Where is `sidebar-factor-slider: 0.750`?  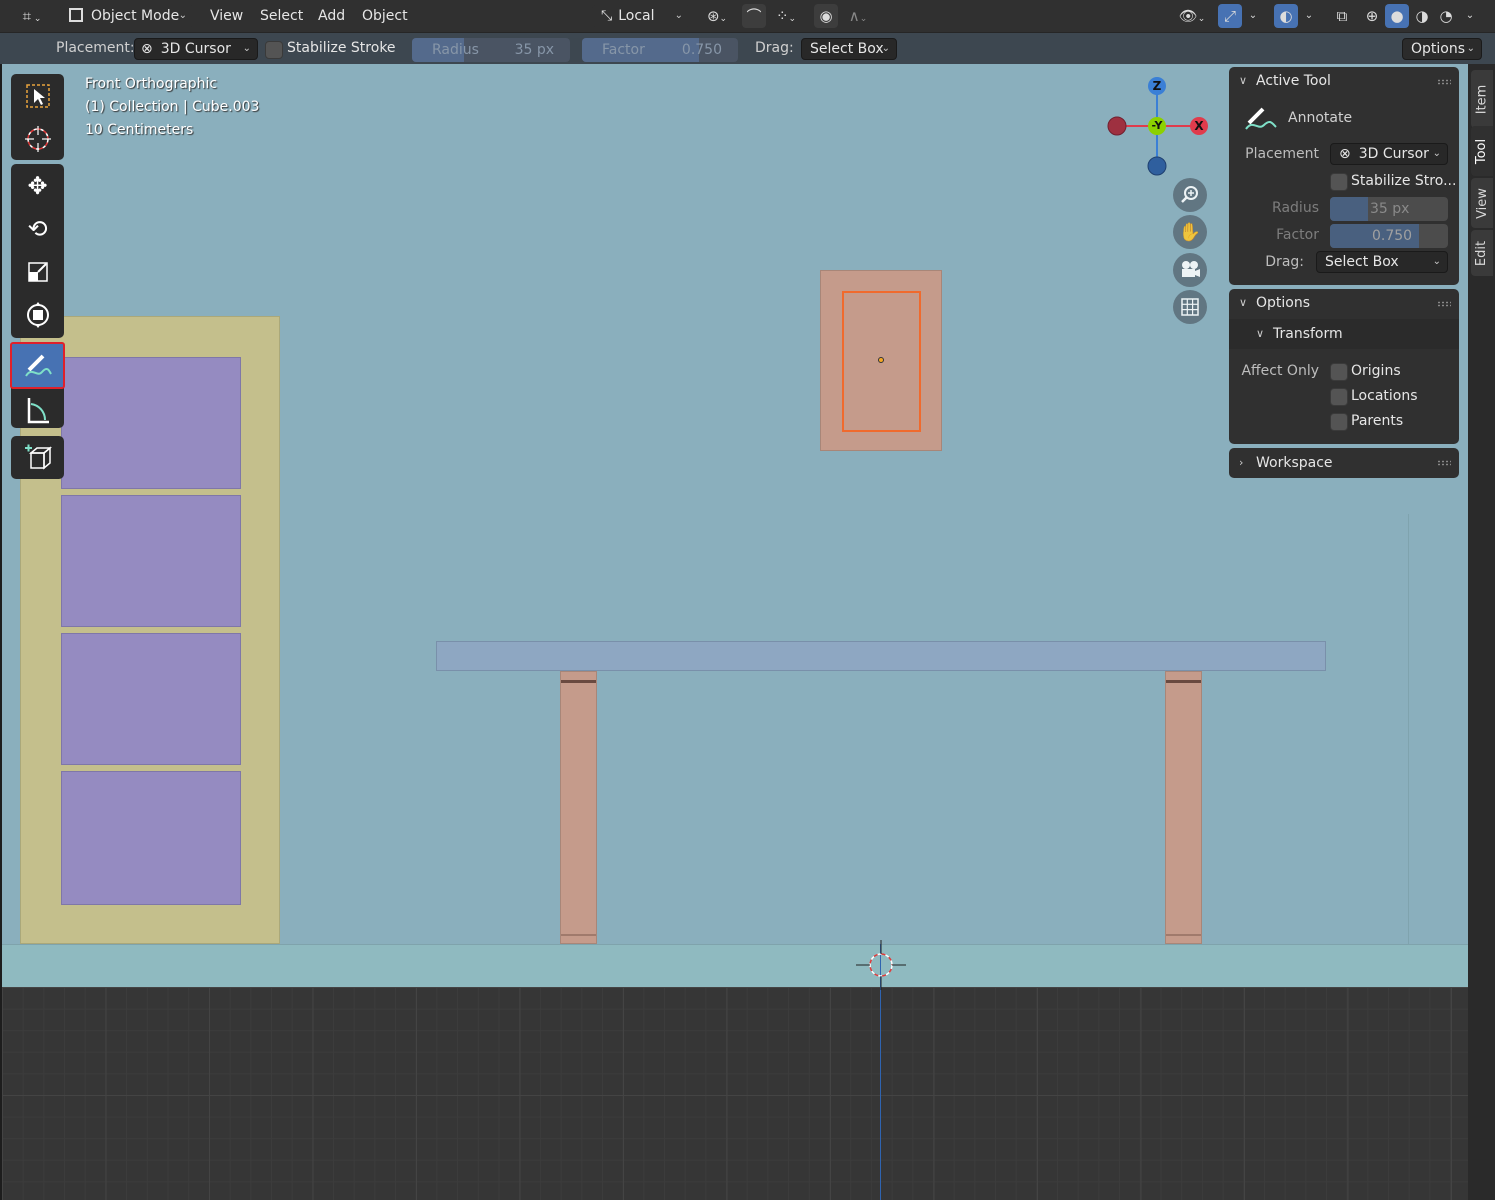 sidebar-factor-slider: 0.750 is located at coordinates (1389, 236).